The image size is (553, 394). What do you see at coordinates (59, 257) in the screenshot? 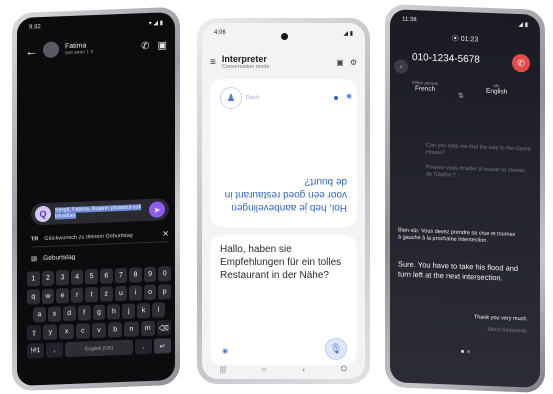
I see `suggestion-text: Geburtstag` at bounding box center [59, 257].